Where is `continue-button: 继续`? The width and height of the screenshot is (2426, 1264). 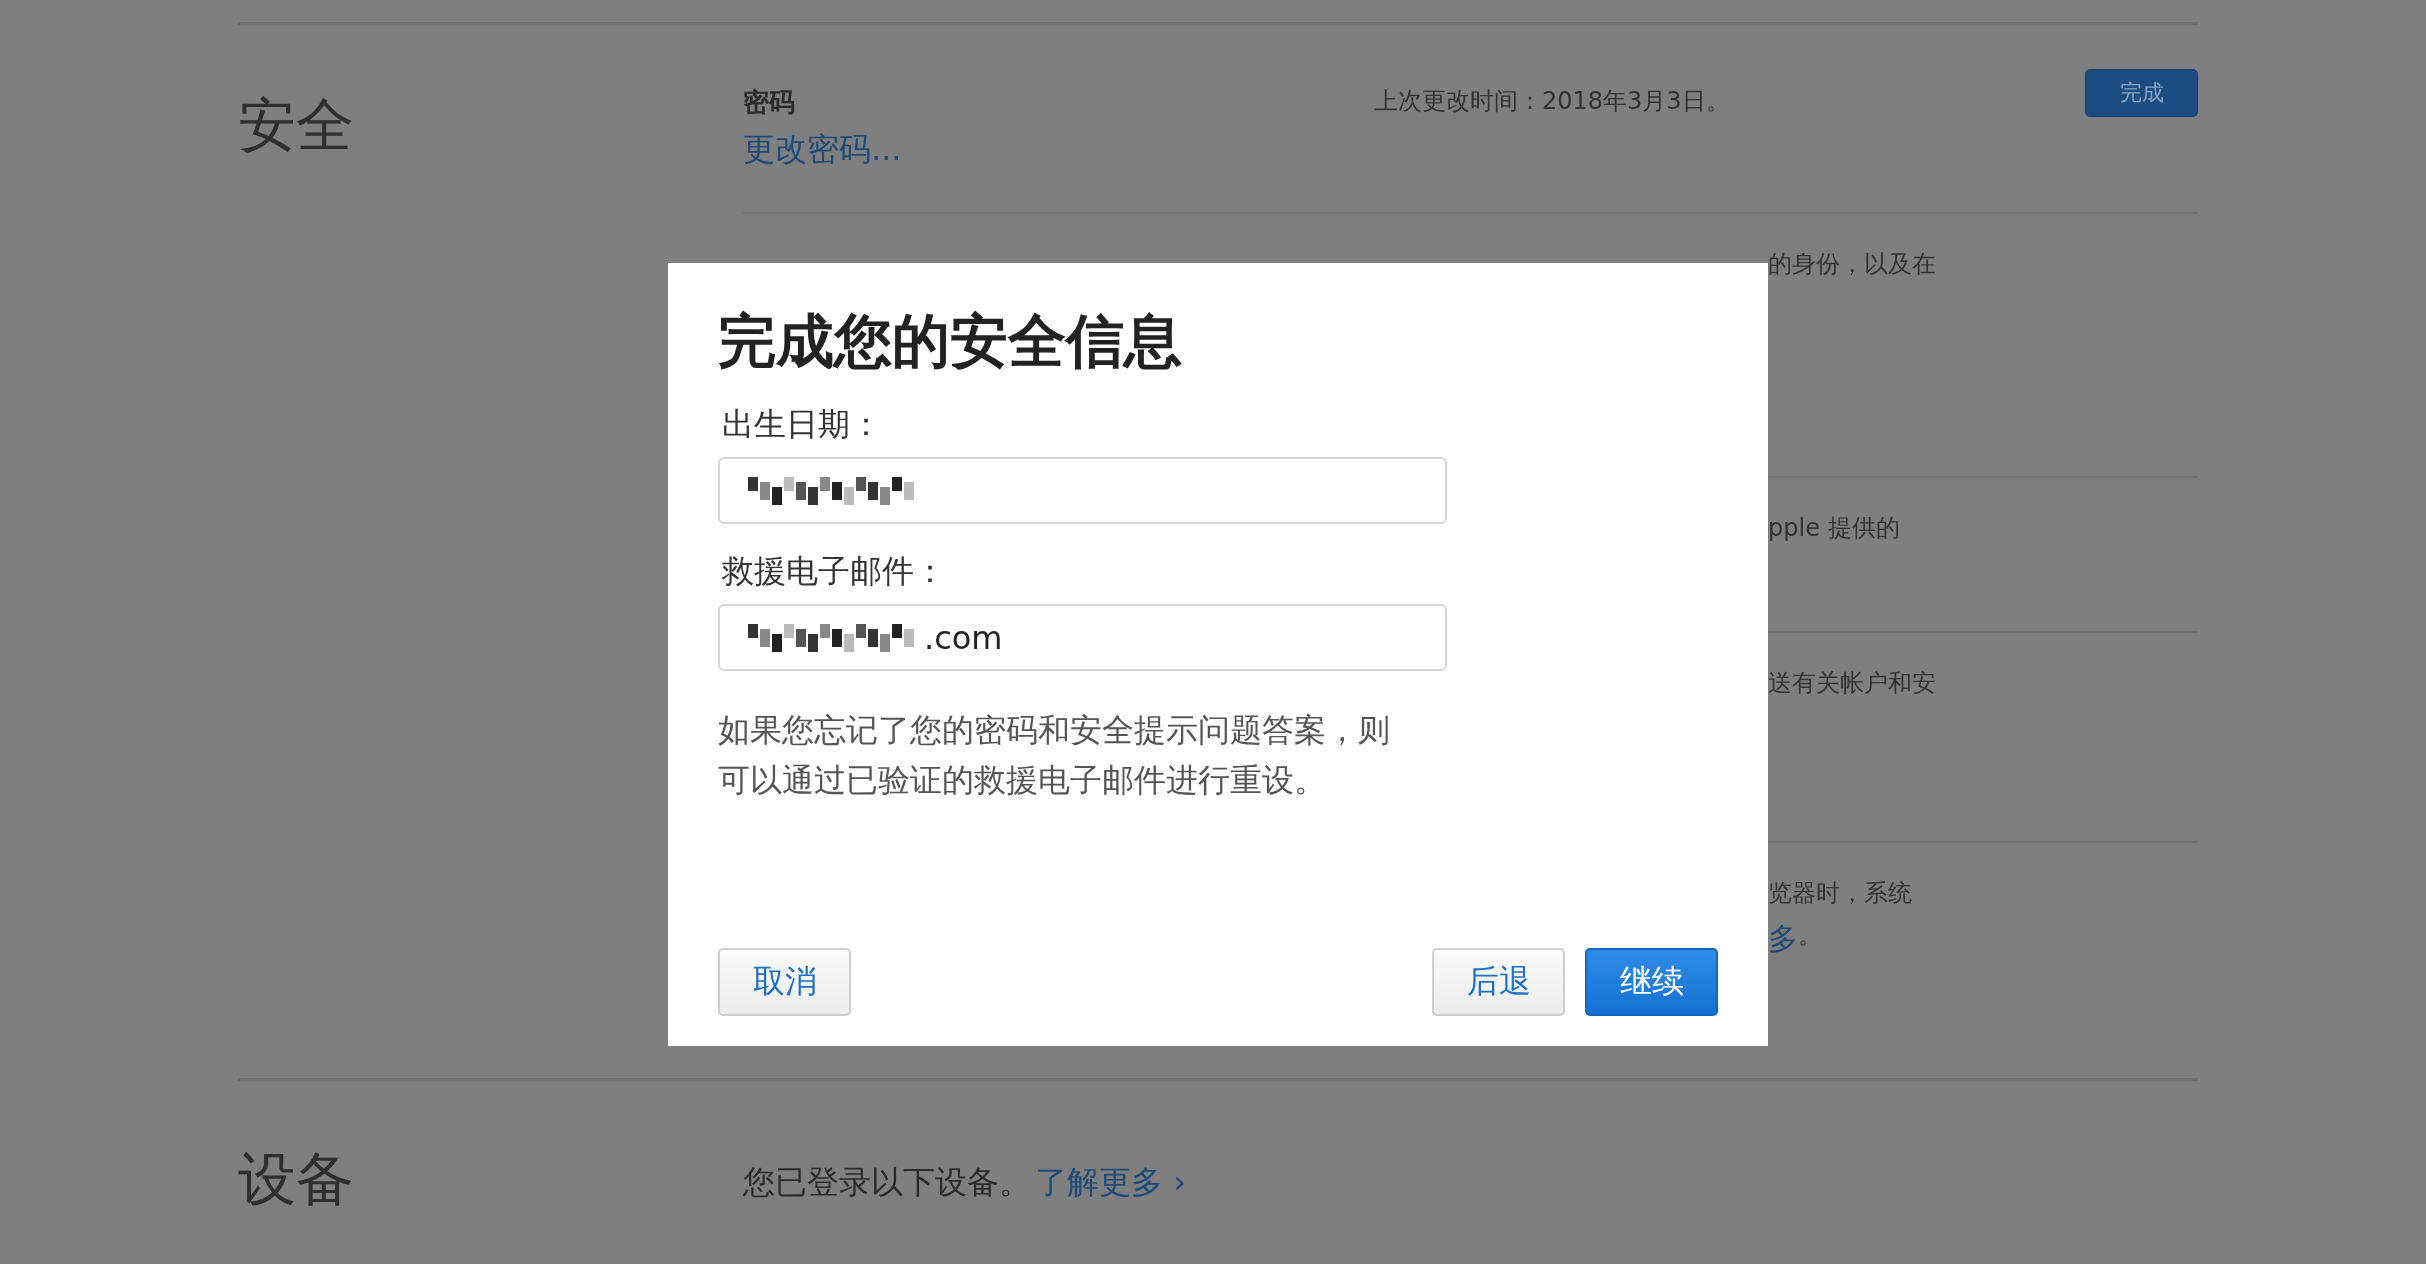 continue-button: 继续 is located at coordinates (1651, 982).